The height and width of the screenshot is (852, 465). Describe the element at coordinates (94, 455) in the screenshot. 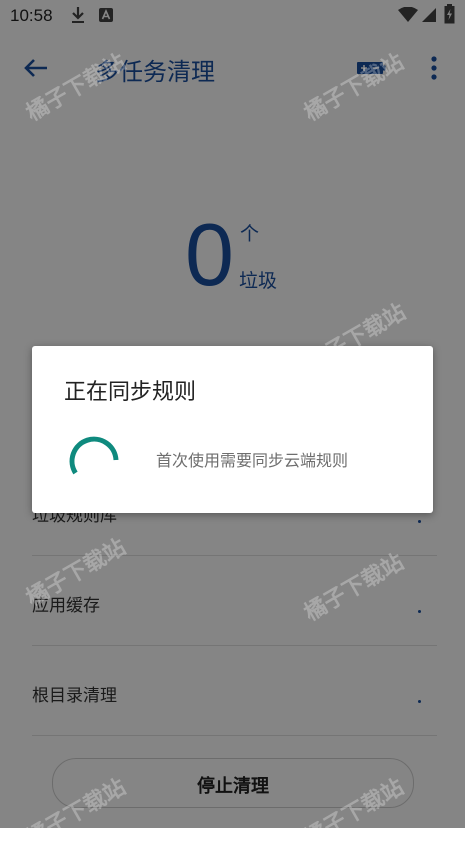

I see `loading-spinner-icon` at that location.